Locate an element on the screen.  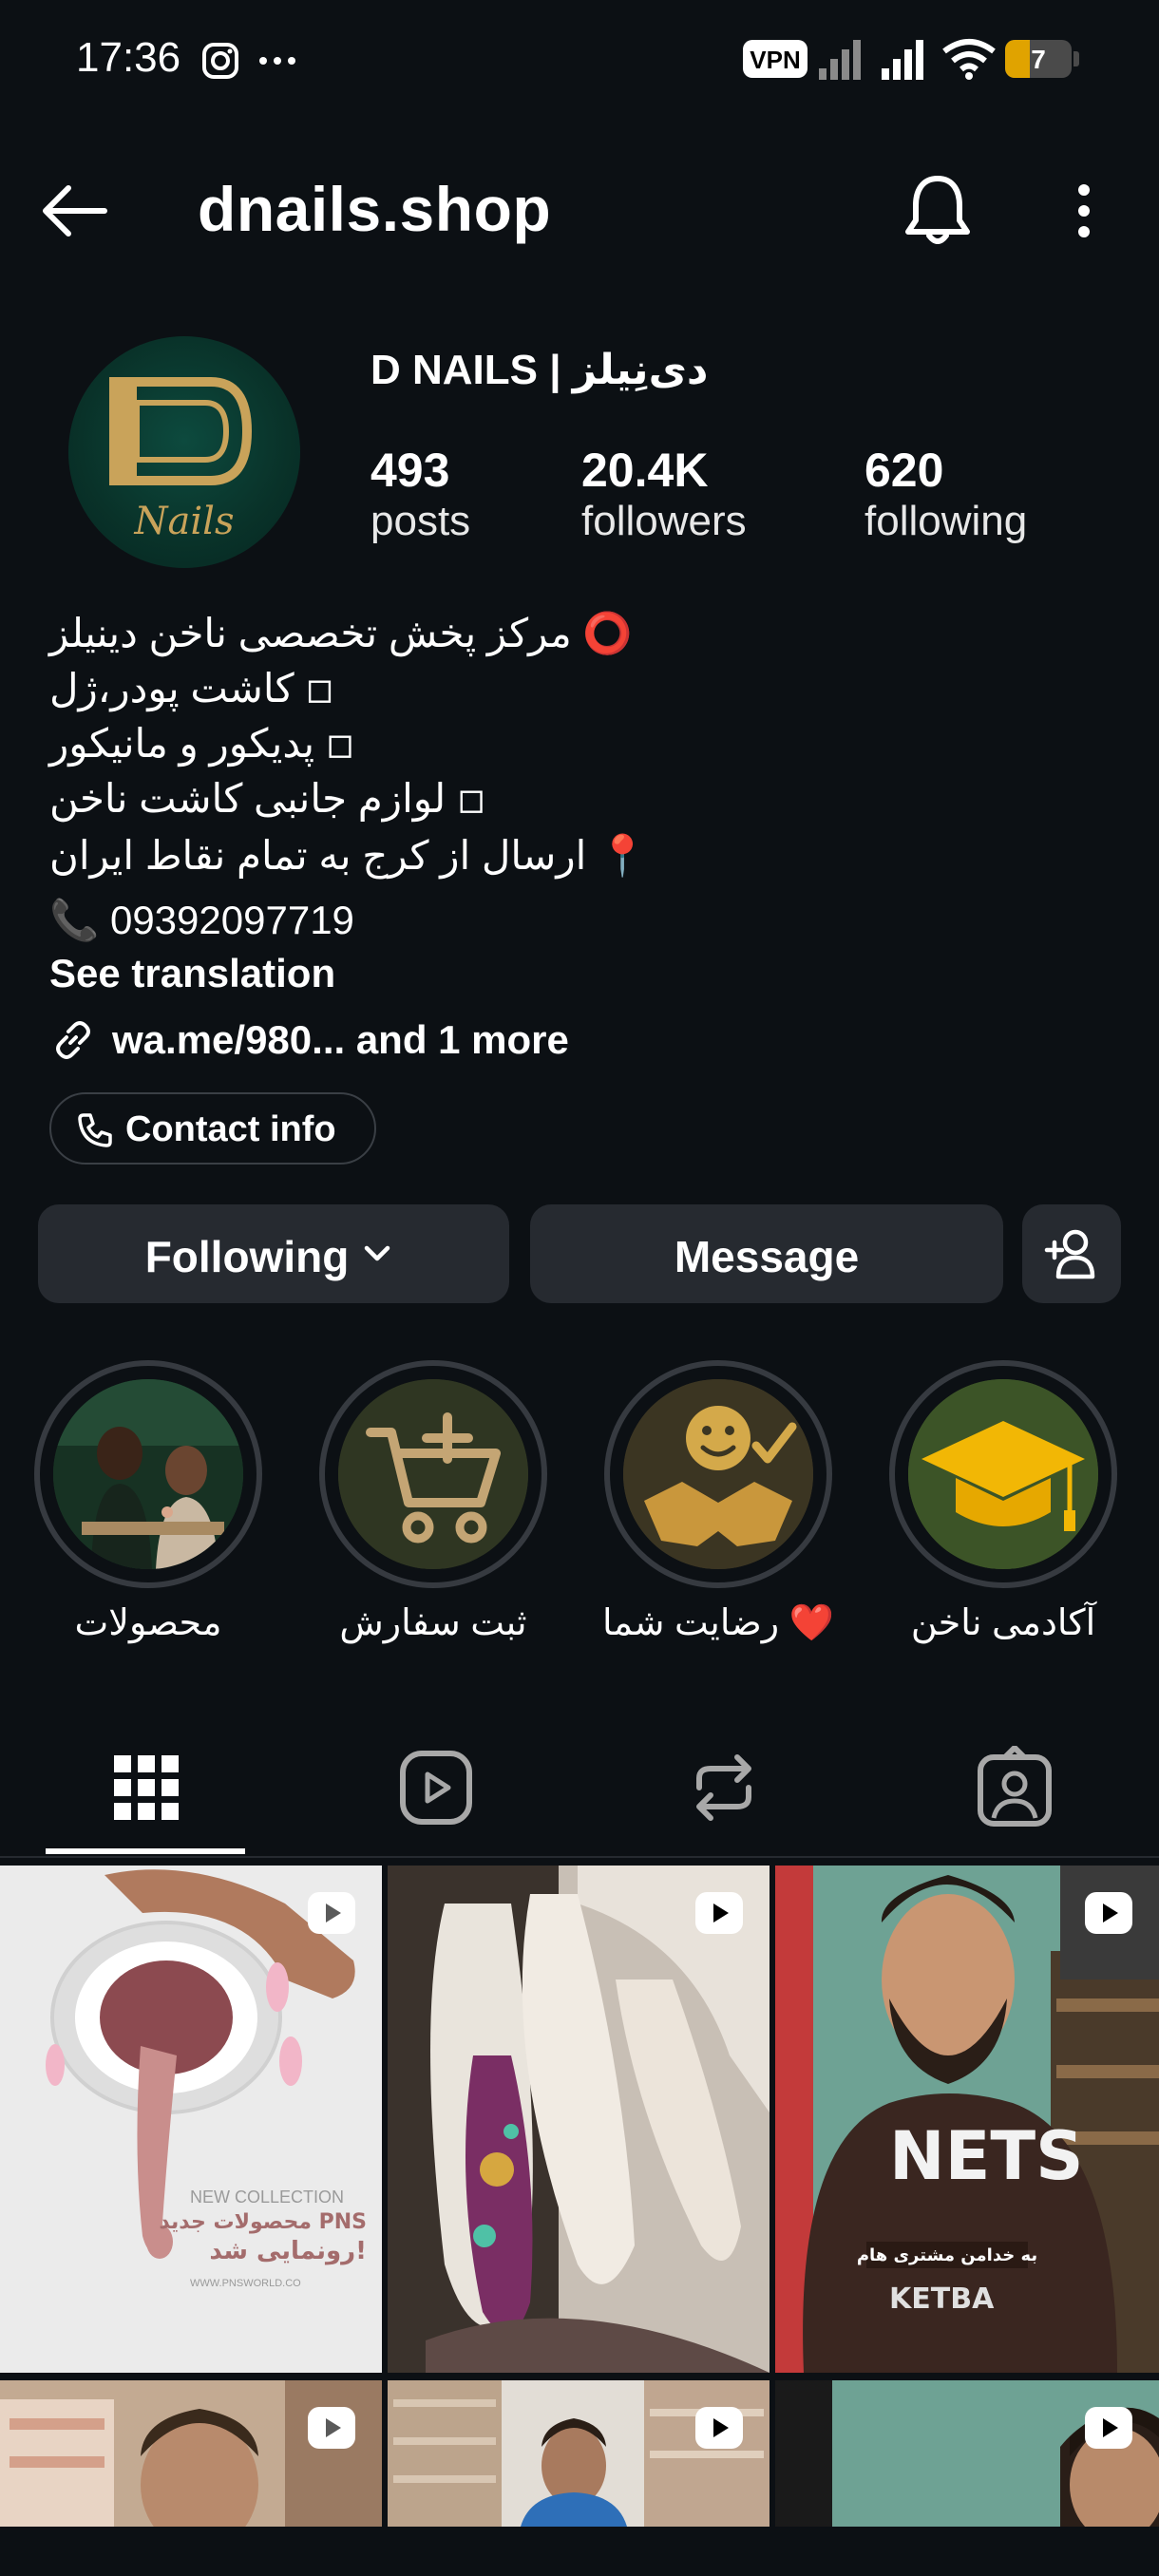
battery-icon: 7 is located at coordinates (1042, 59).